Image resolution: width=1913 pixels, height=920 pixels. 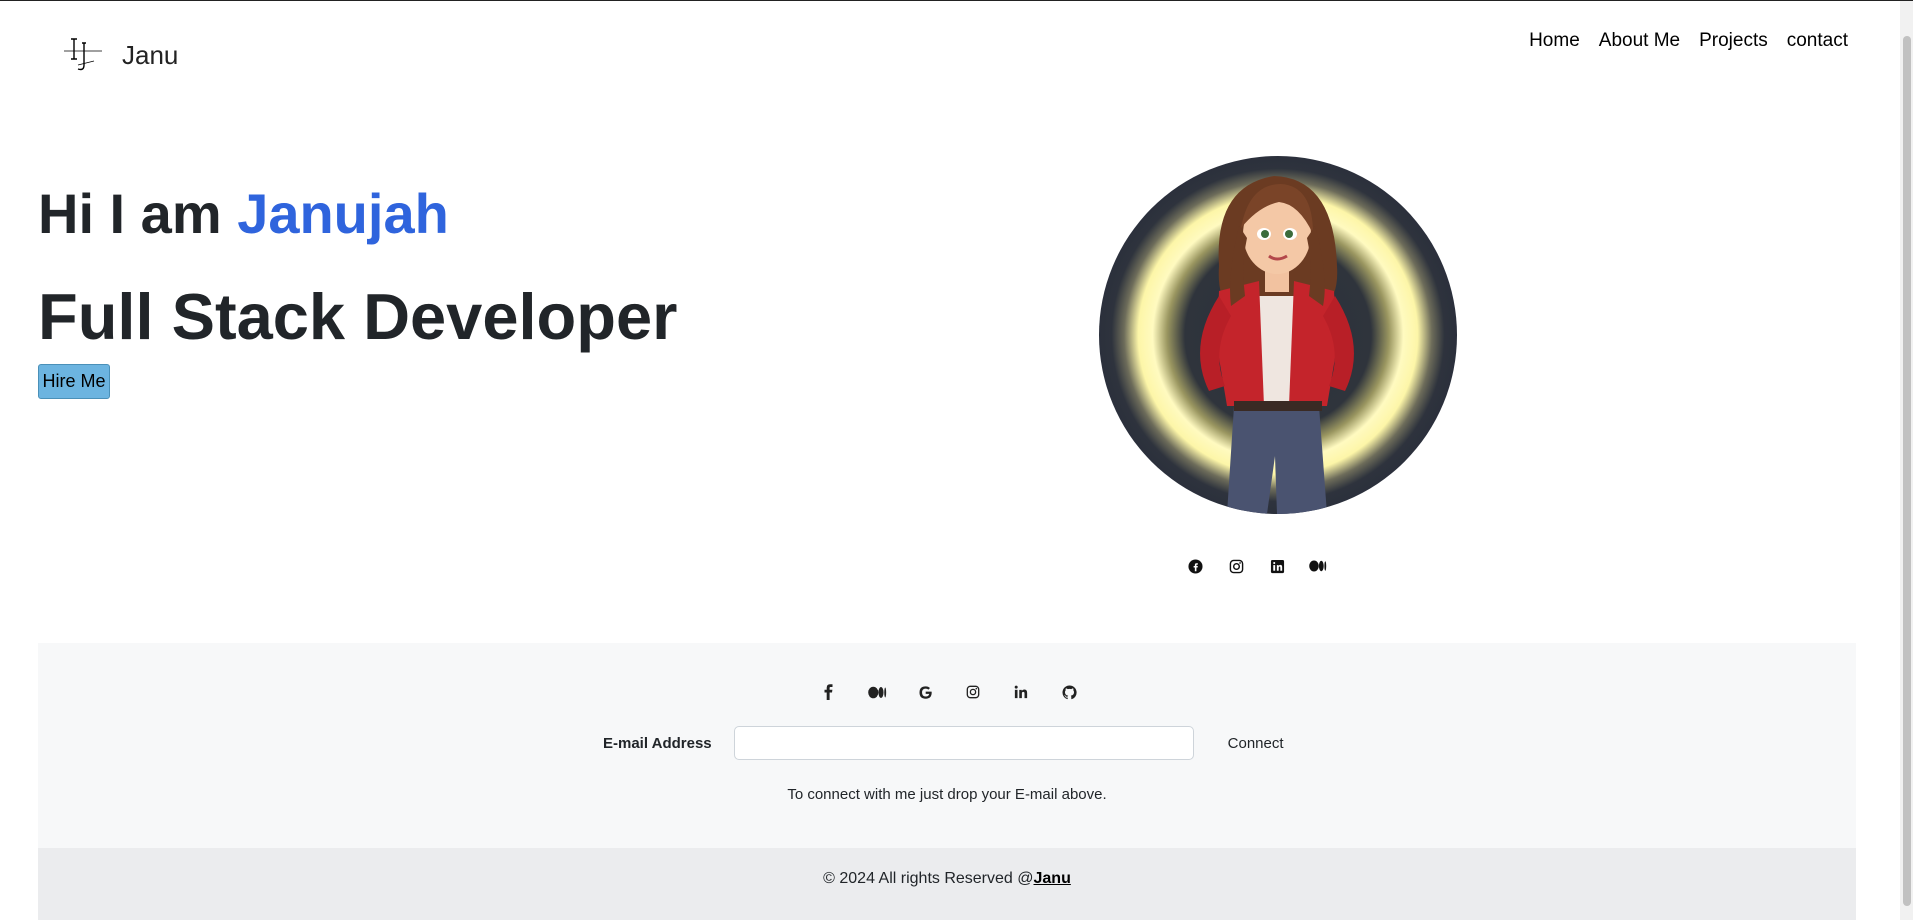 What do you see at coordinates (74, 381) in the screenshot?
I see `hire-me-button: Hire Me` at bounding box center [74, 381].